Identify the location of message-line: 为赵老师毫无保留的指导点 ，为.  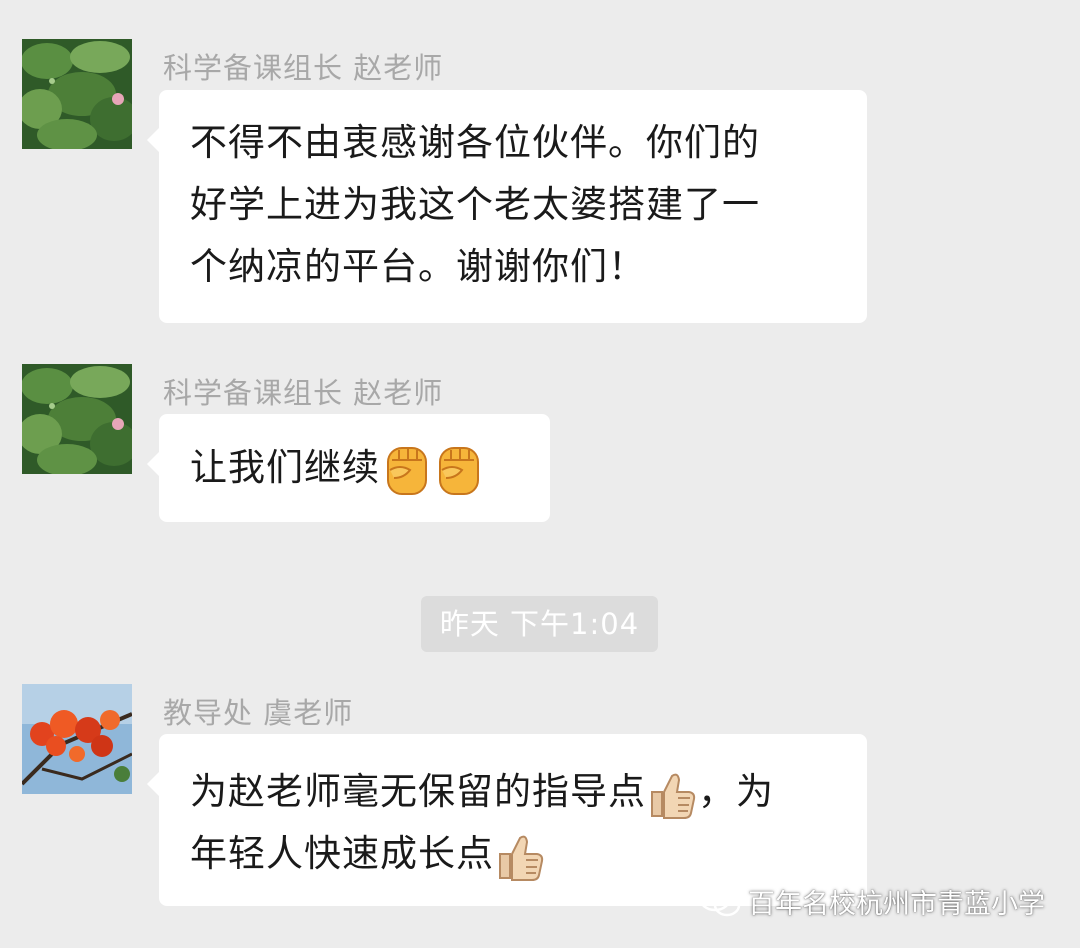
(528, 792).